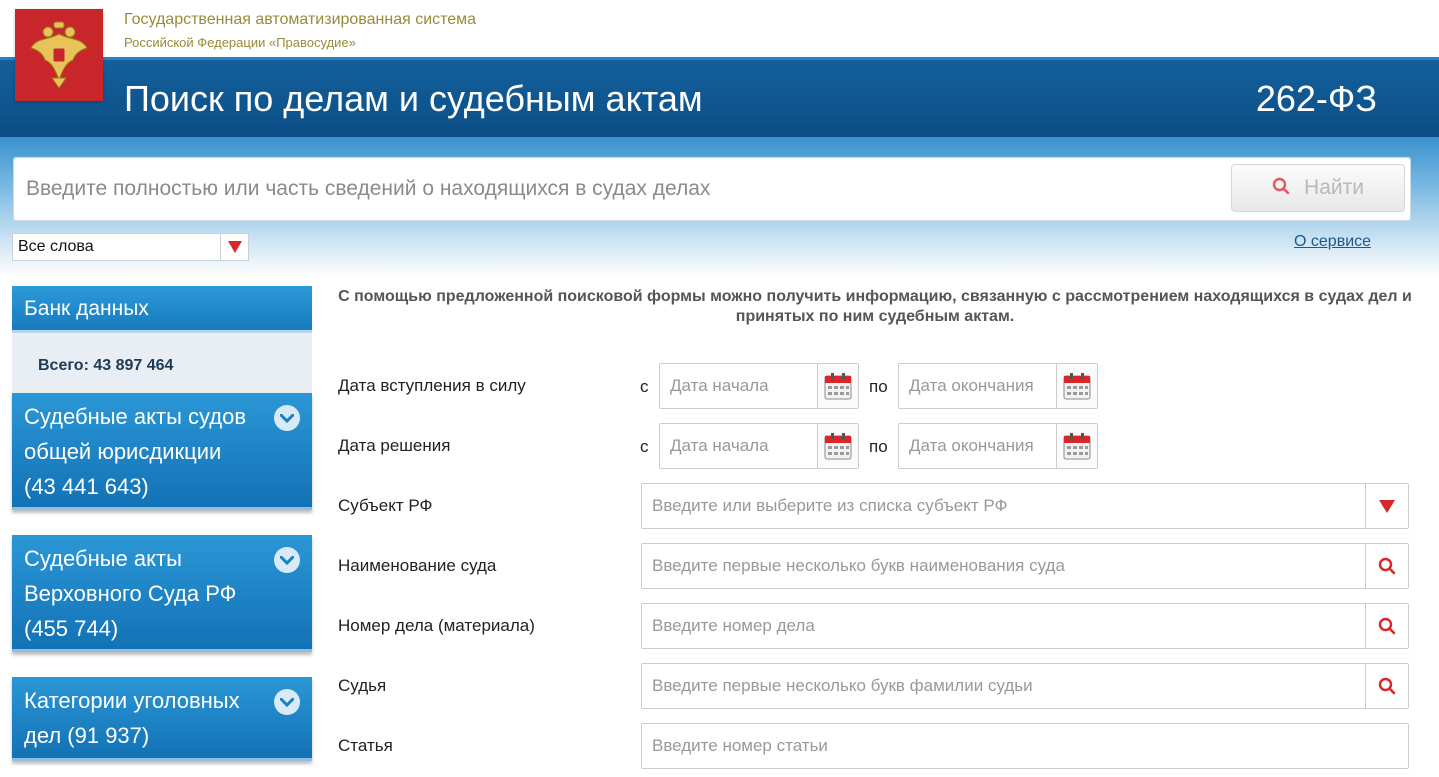 The image size is (1439, 777). I want to click on effective-date-start-input, so click(739, 386).